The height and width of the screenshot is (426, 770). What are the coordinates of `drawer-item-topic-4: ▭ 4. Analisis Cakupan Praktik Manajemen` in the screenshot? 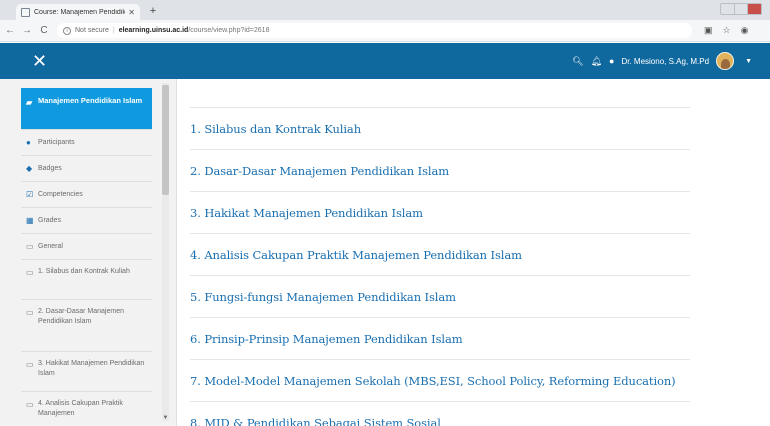 It's located at (86, 409).